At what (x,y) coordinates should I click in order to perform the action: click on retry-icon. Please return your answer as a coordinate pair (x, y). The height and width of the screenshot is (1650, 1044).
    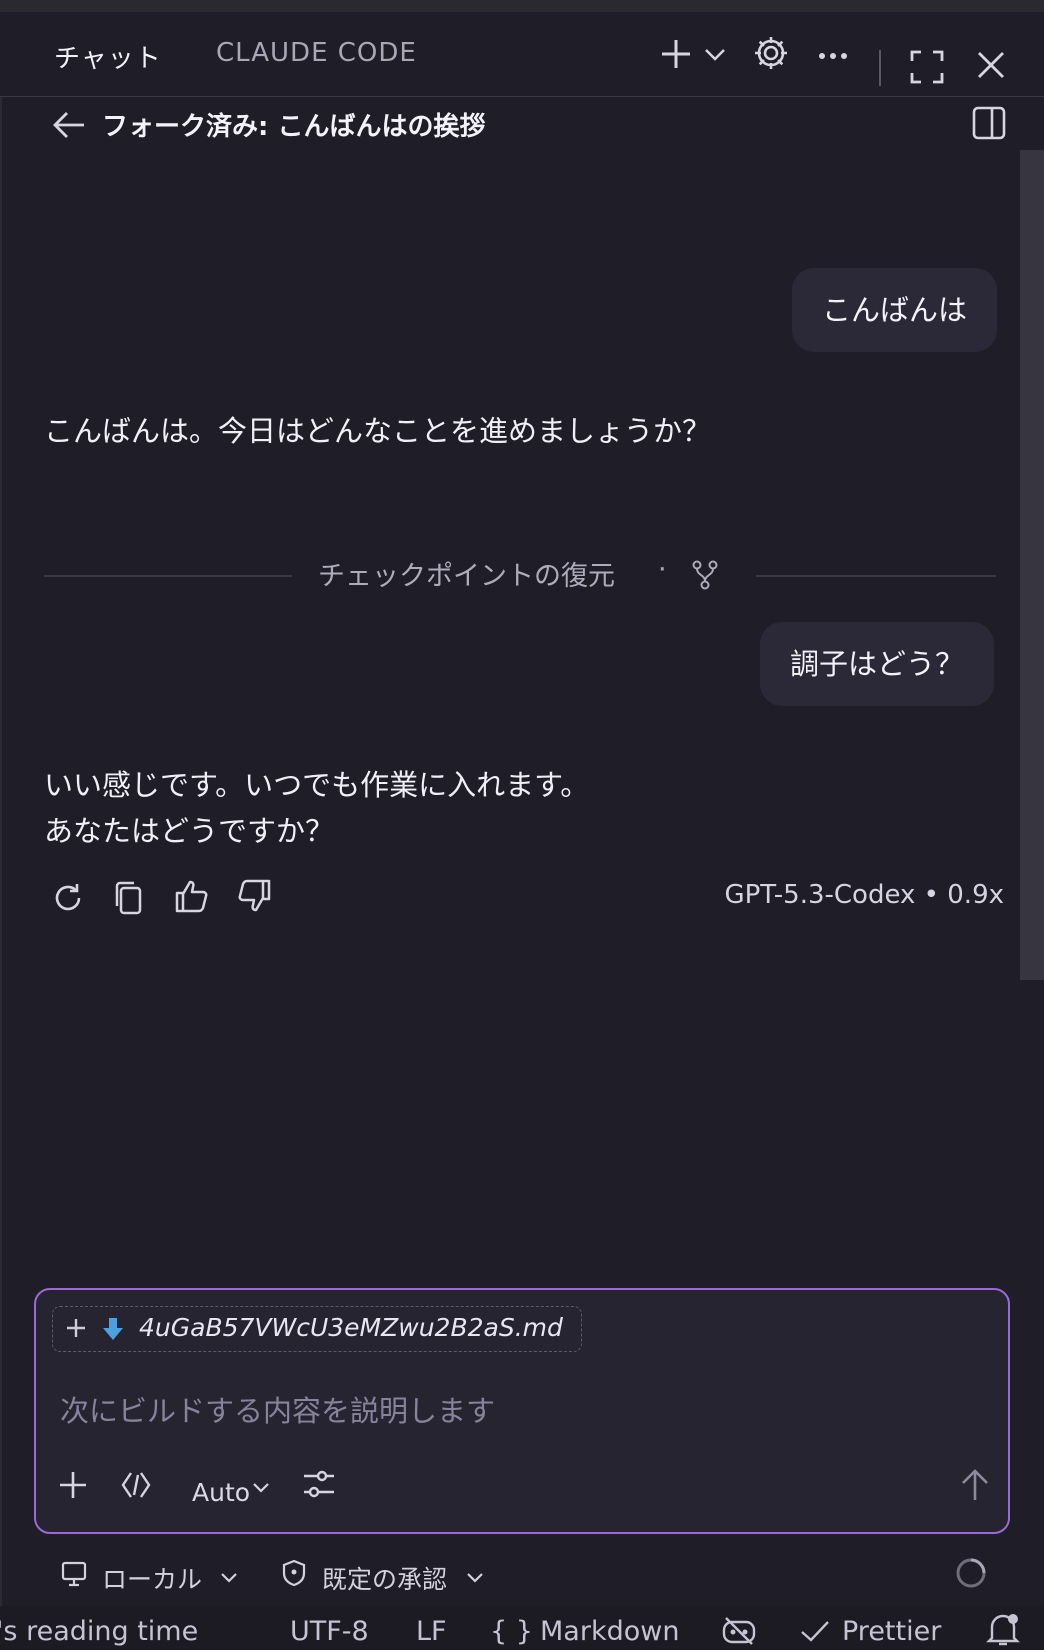
    Looking at the image, I should click on (68, 898).